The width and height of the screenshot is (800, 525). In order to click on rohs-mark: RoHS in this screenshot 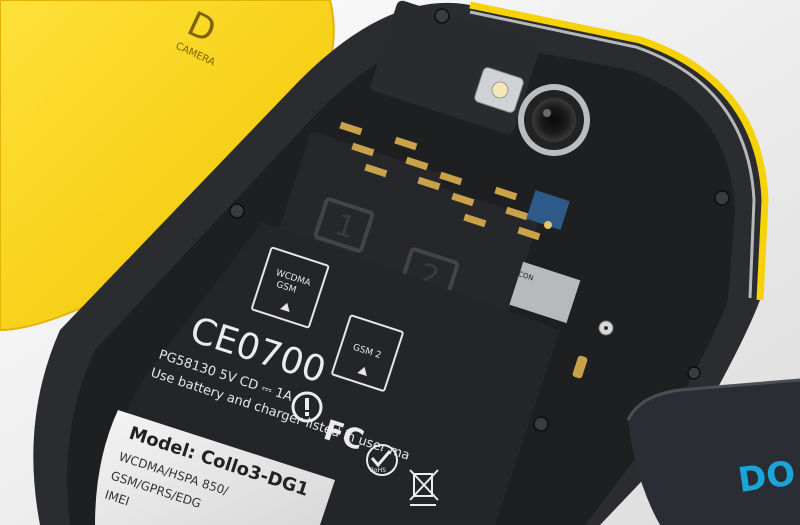, I will do `click(378, 470)`.